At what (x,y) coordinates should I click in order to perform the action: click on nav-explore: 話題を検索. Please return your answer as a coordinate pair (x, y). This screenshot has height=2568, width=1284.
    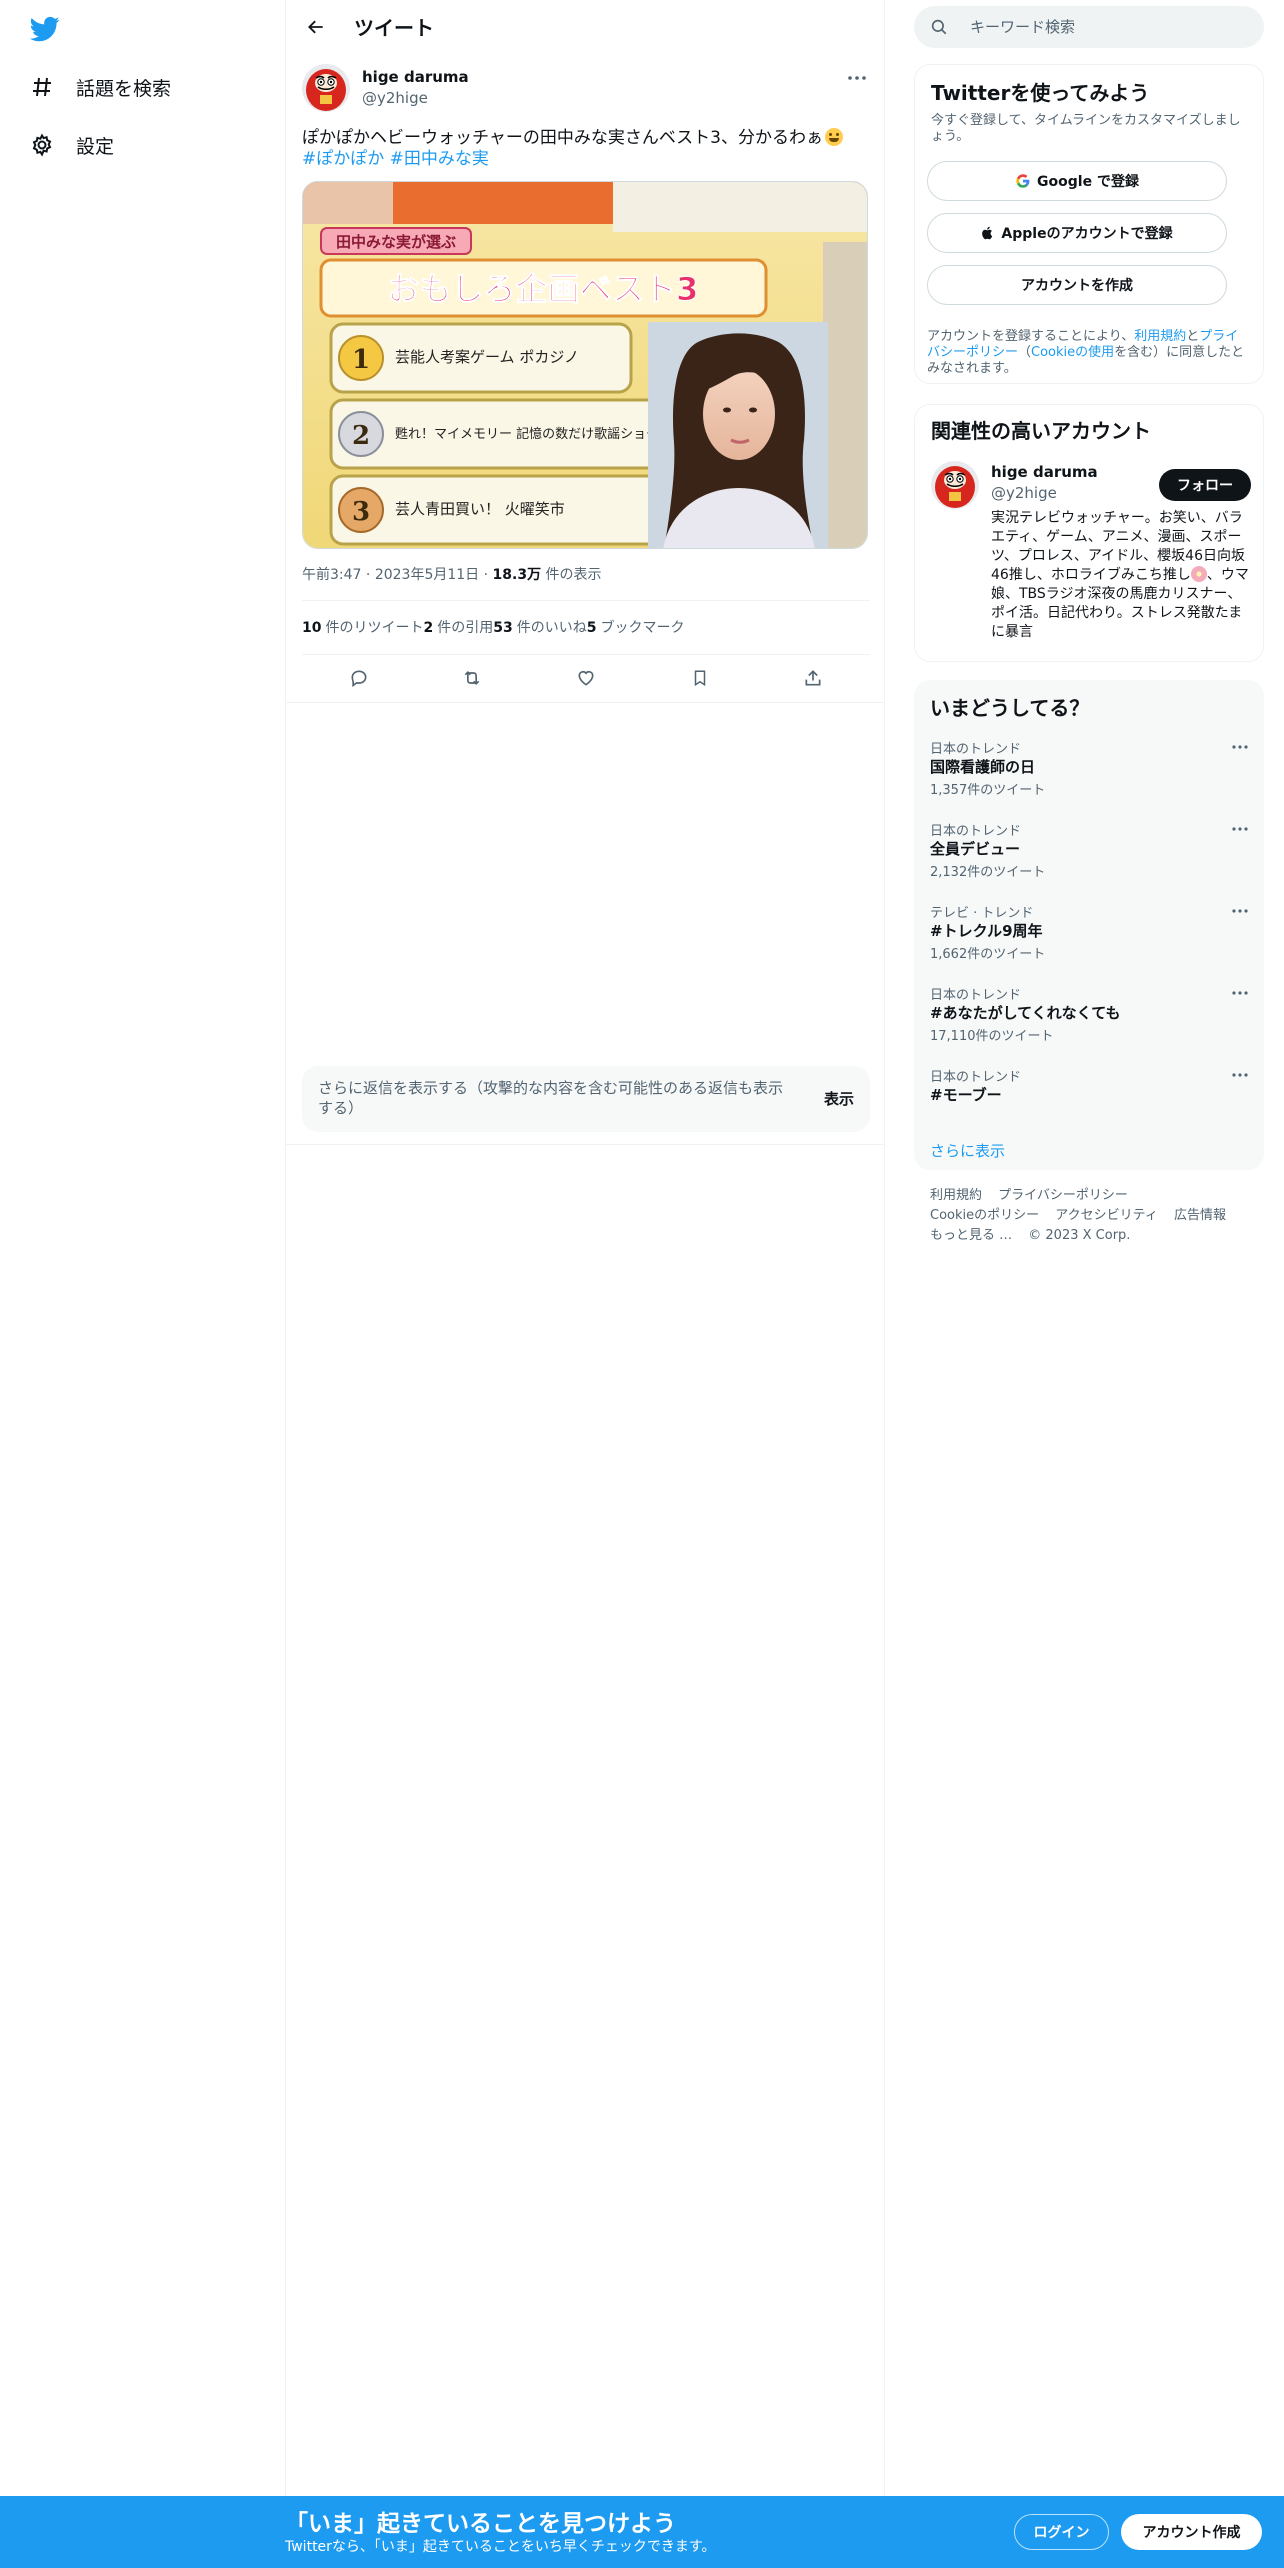
    Looking at the image, I should click on (99, 87).